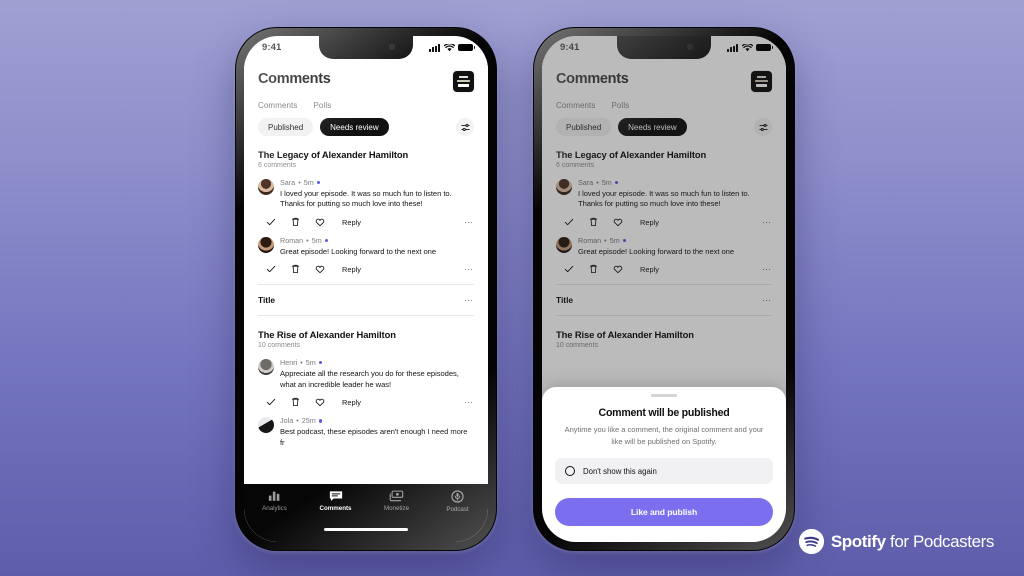 The height and width of the screenshot is (576, 1024). Describe the element at coordinates (366, 148) in the screenshot. I see `episode-title: The Legacy of Alexander Hamilton` at that location.